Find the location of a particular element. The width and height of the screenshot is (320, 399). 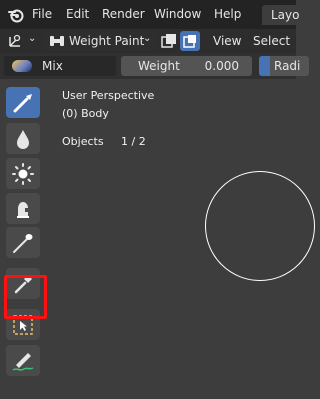

transform-gizmo-icon is located at coordinates (15, 40).